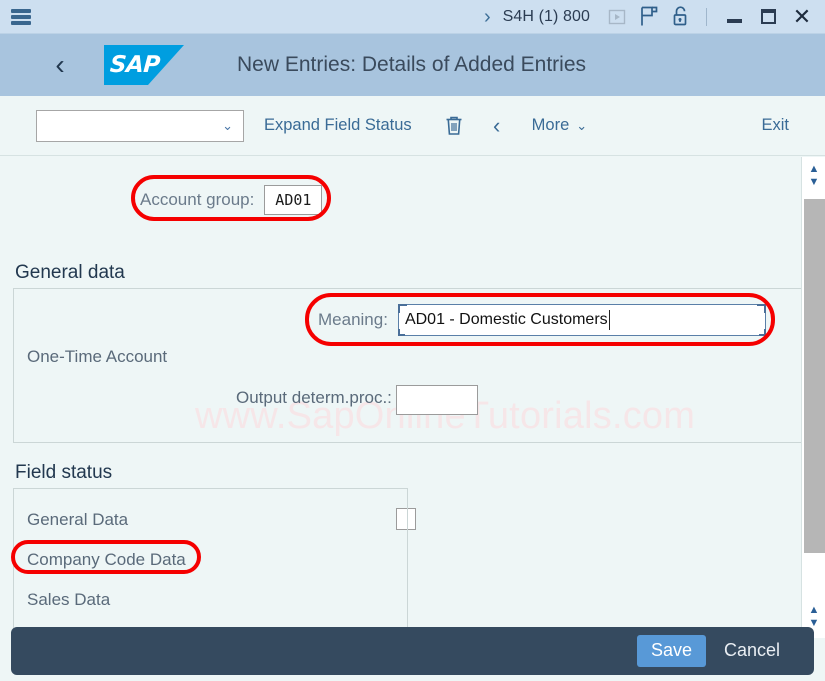 This screenshot has width=825, height=681. I want to click on output-determination-procedure-input, so click(437, 400).